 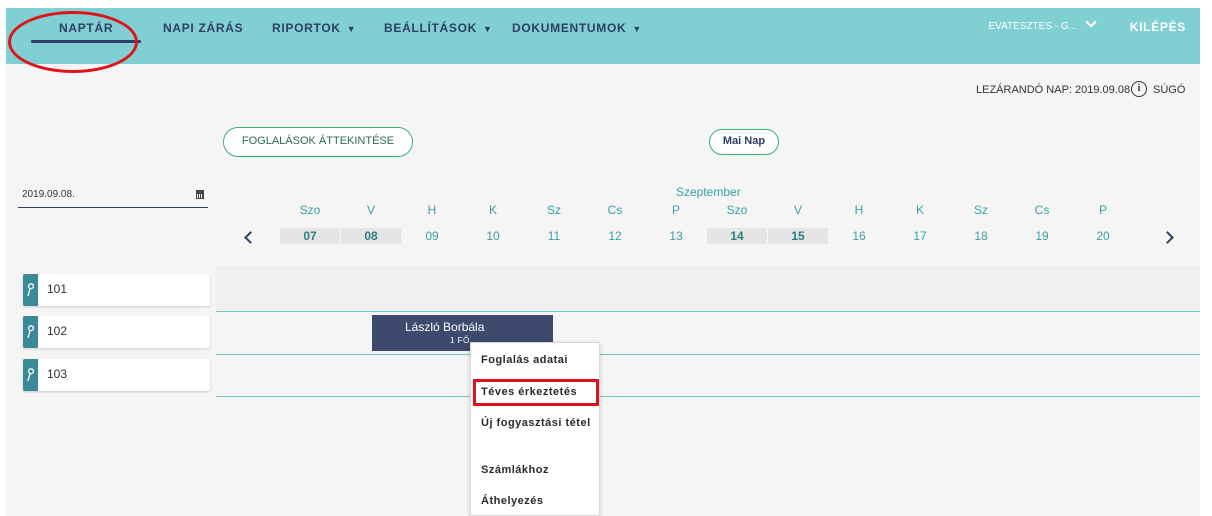 What do you see at coordinates (493, 236) in the screenshot?
I see `day-number: 10` at bounding box center [493, 236].